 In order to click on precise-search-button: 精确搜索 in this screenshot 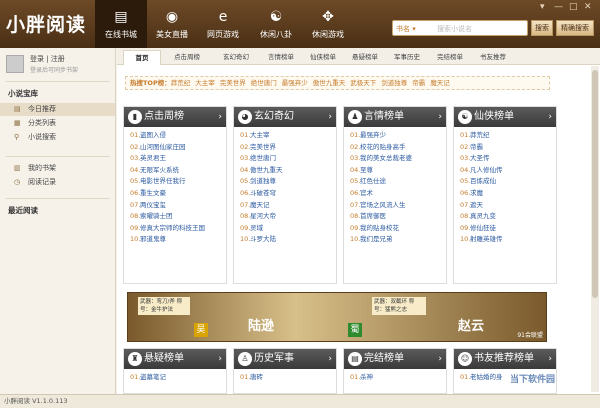, I will do `click(575, 28)`.